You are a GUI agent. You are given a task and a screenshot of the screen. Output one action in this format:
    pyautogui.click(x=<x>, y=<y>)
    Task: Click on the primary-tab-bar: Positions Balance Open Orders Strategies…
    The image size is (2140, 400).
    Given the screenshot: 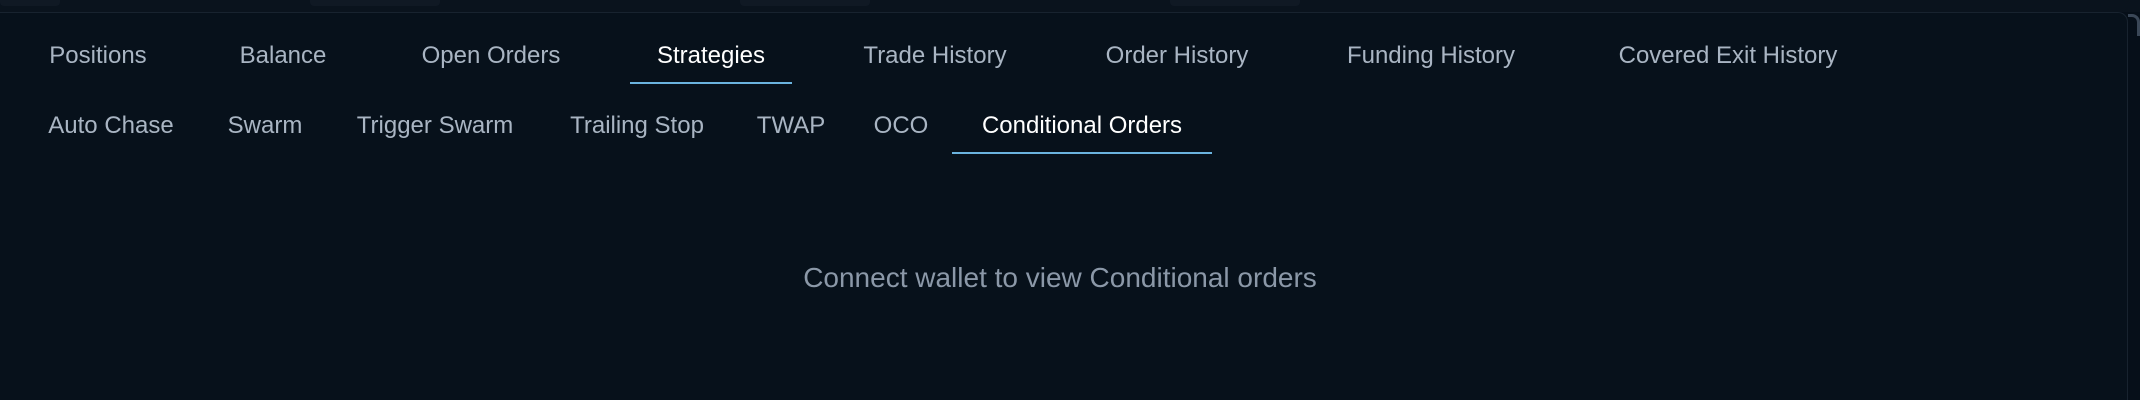 What is the action you would take?
    pyautogui.click(x=1070, y=56)
    